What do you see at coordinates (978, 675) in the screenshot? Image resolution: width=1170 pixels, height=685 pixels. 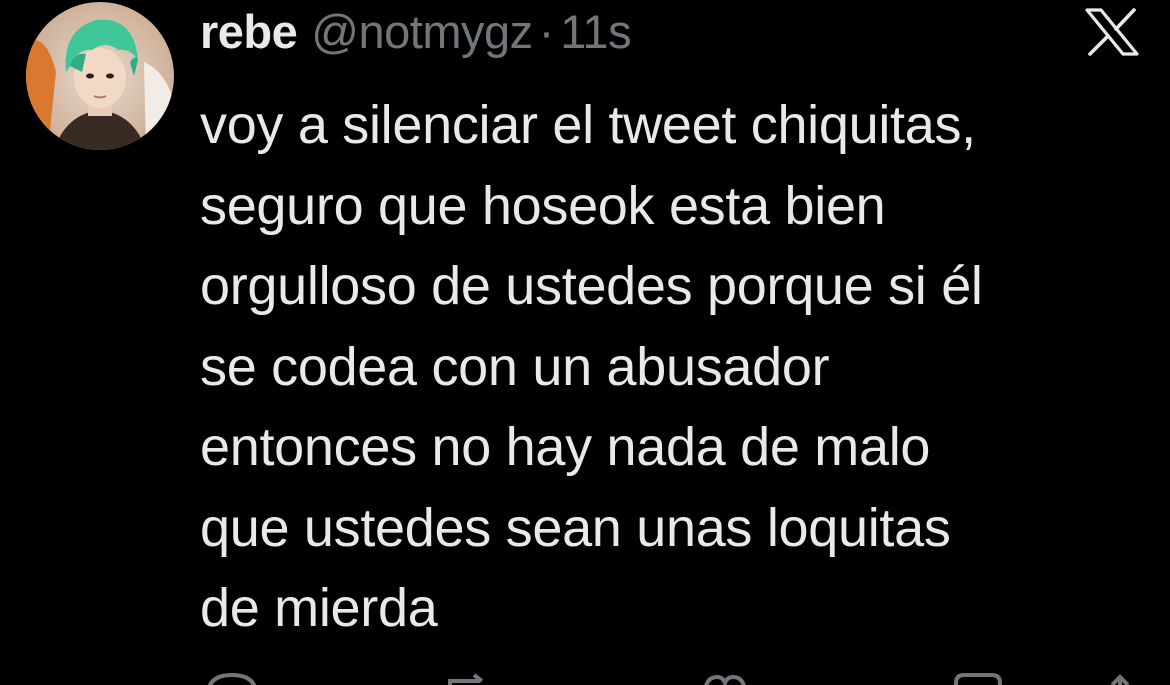 I see `views-icon` at bounding box center [978, 675].